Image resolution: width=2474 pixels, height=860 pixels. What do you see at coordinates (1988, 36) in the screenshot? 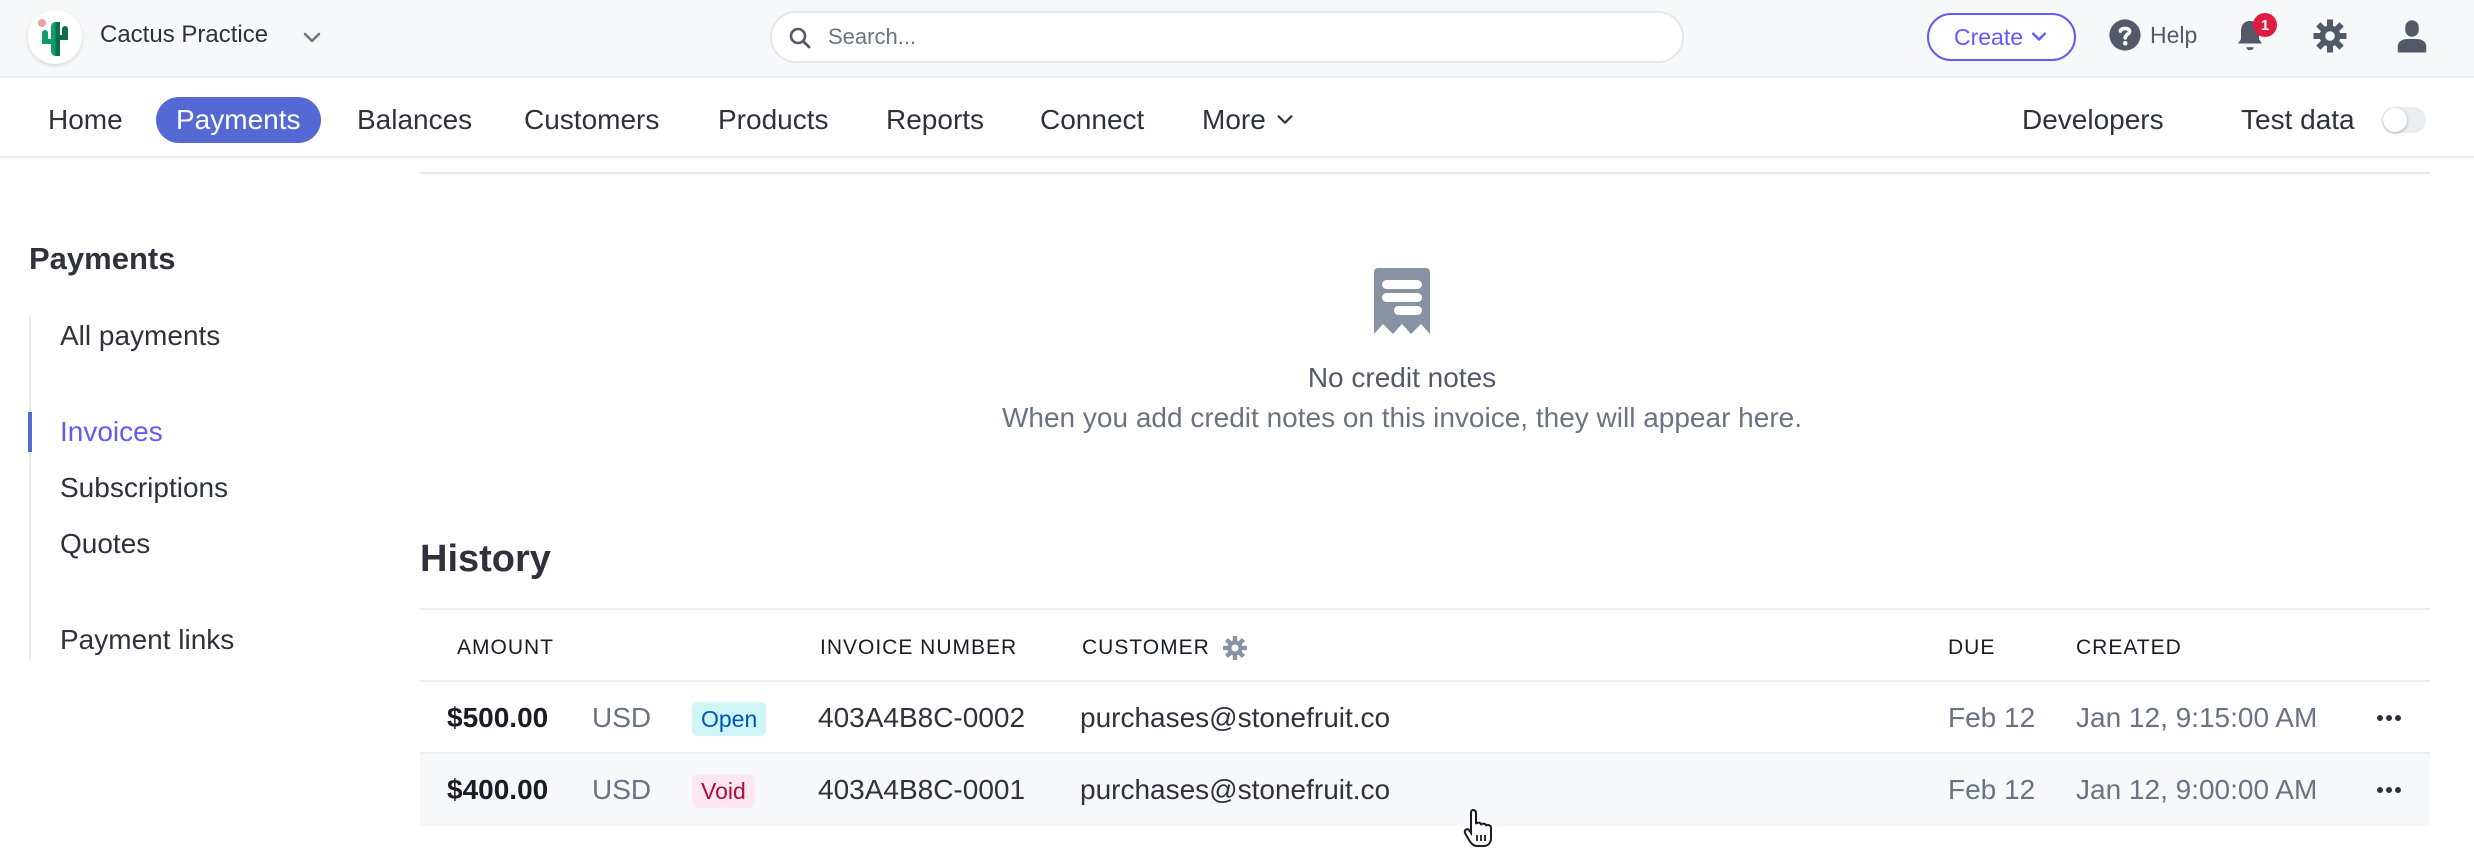
I see `create-button-label: Create` at bounding box center [1988, 36].